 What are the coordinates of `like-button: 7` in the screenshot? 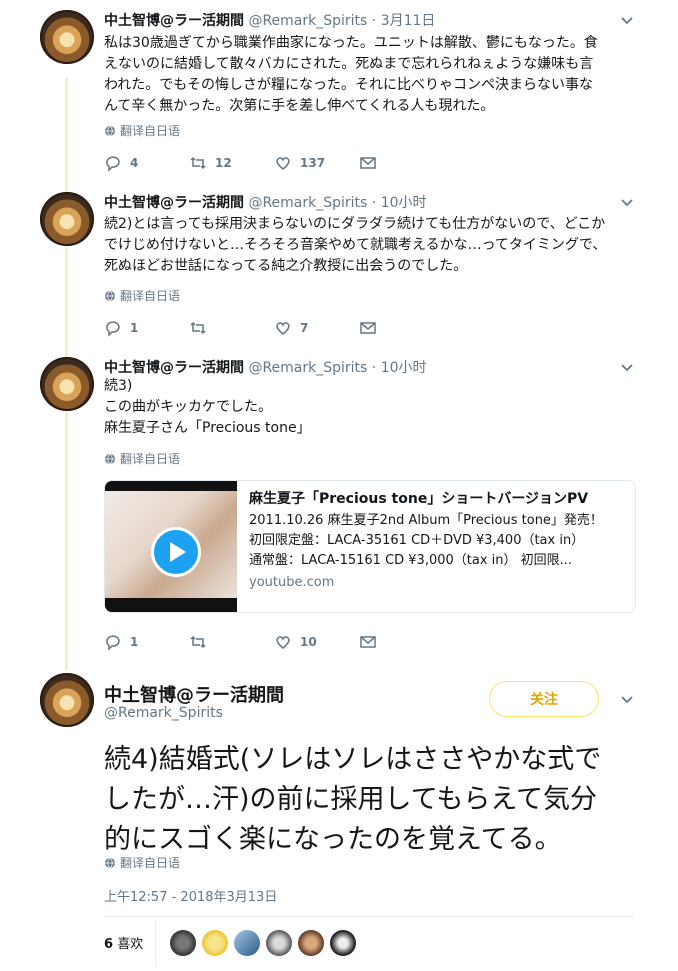 It's located at (316, 328).